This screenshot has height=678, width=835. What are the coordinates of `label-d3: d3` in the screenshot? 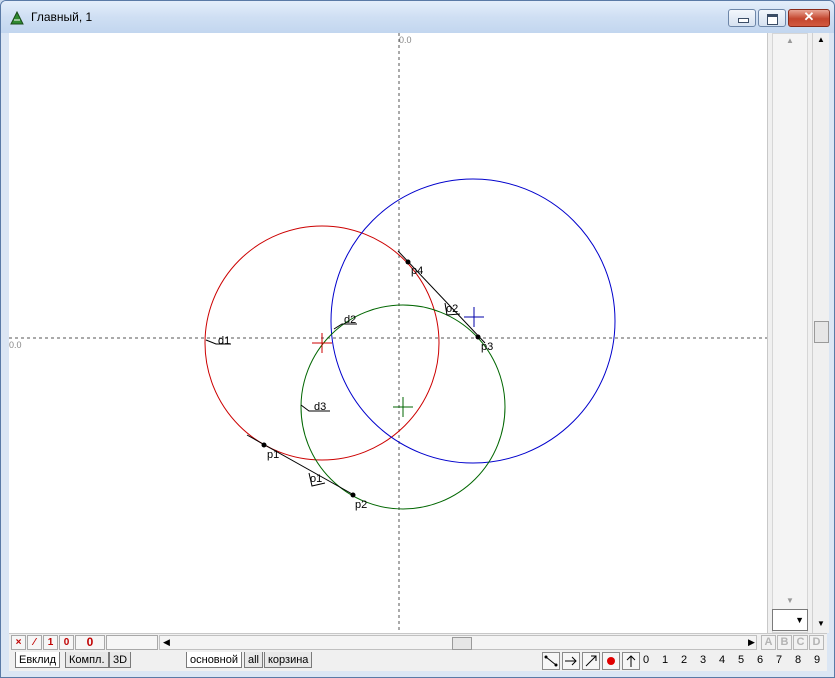 It's located at (320, 407).